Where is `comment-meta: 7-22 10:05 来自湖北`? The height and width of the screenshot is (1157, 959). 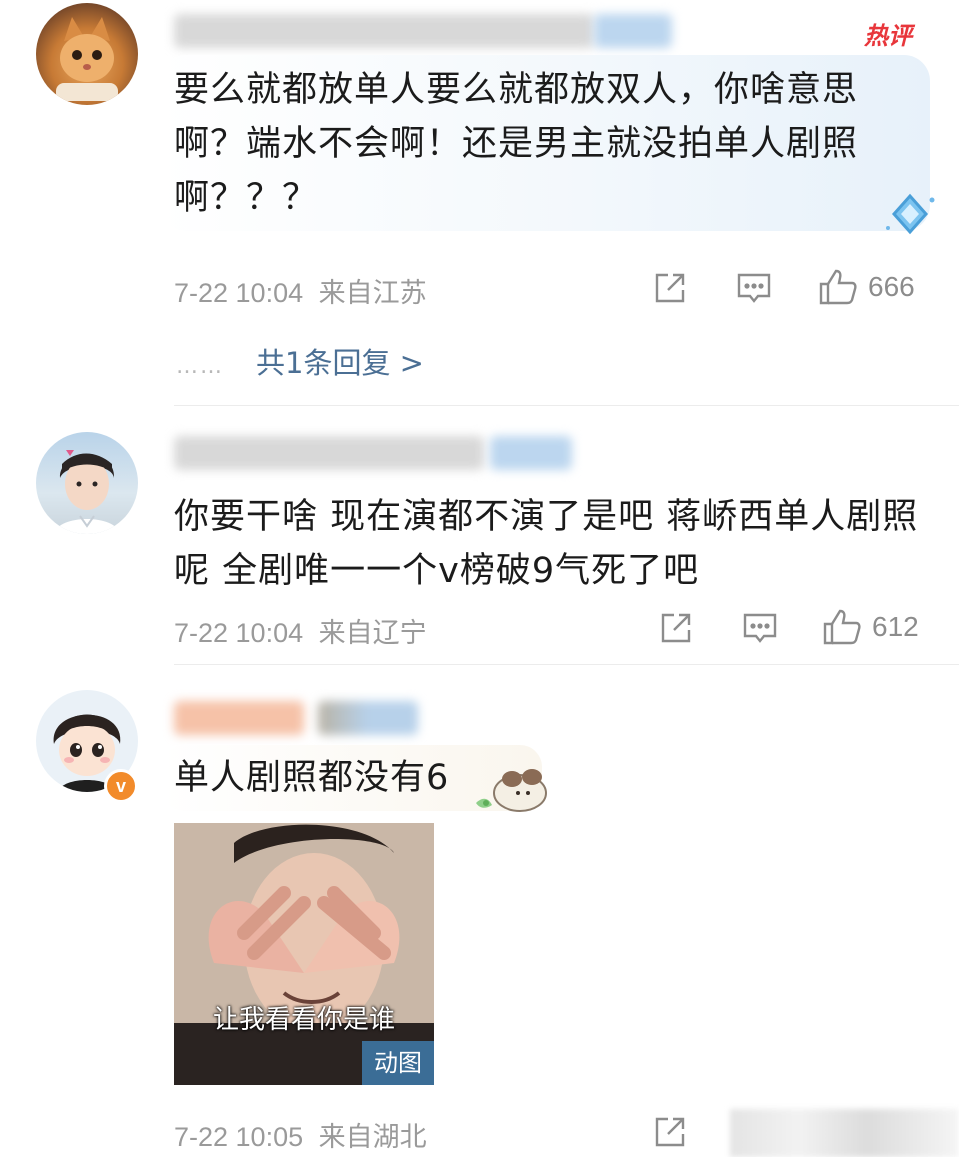 comment-meta: 7-22 10:05 来自湖北 is located at coordinates (300, 1134).